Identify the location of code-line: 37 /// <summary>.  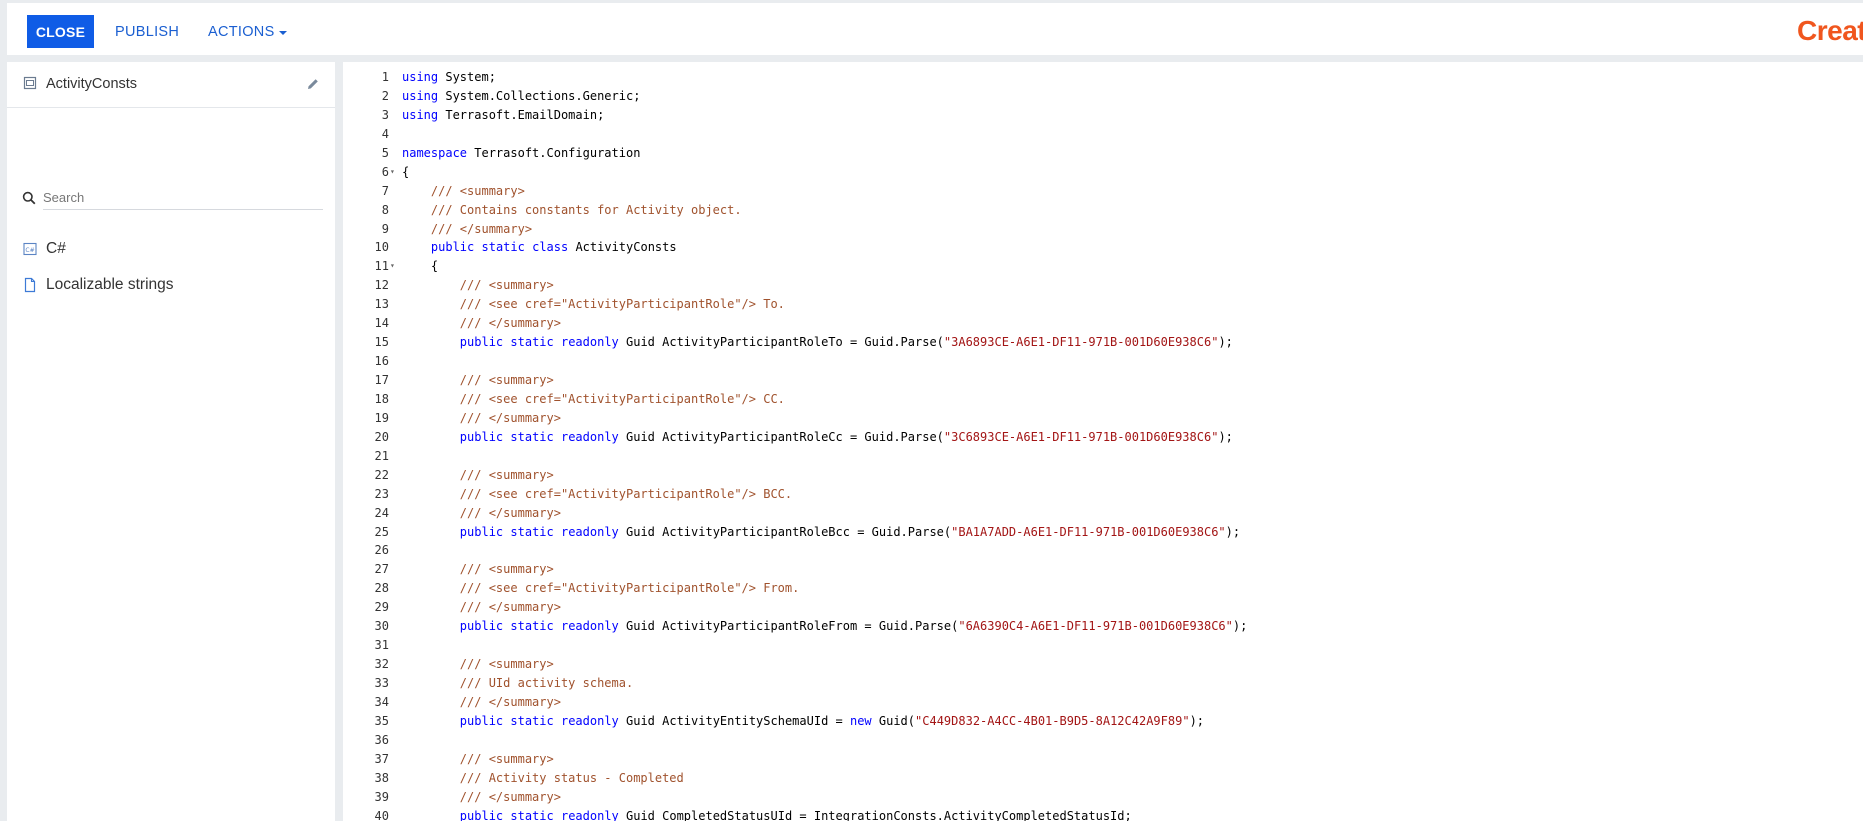
(1103, 759).